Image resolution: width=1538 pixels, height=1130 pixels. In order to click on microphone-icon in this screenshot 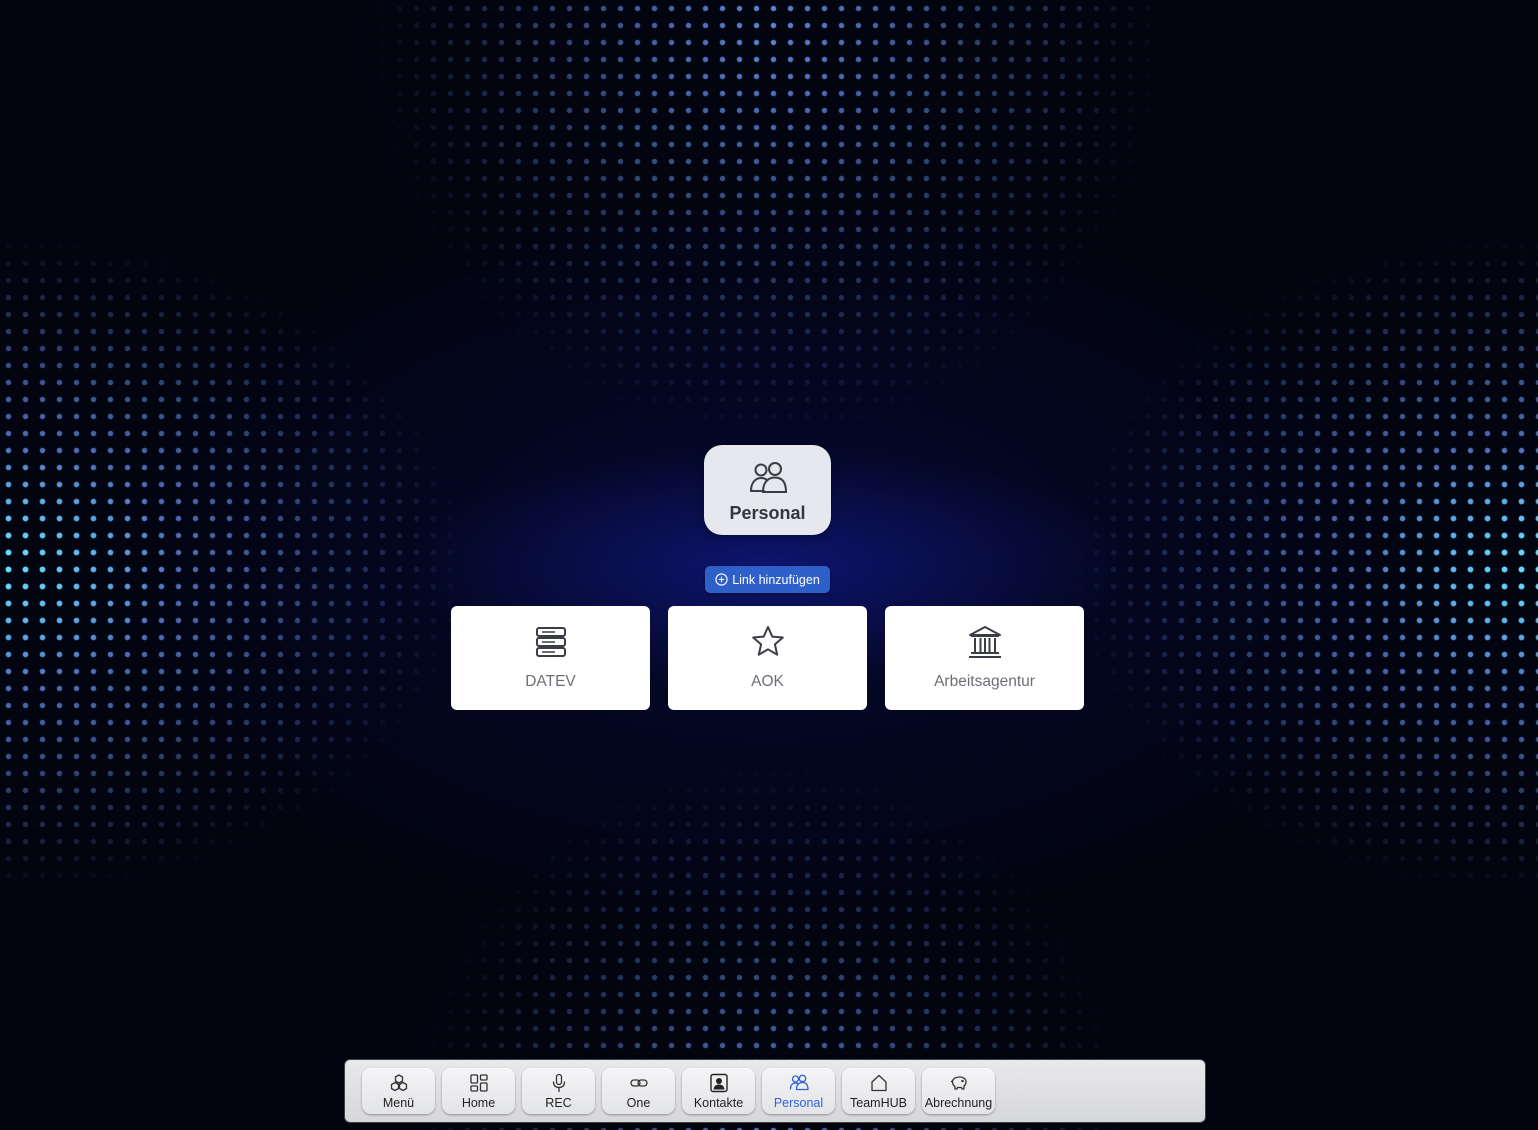, I will do `click(558, 1083)`.